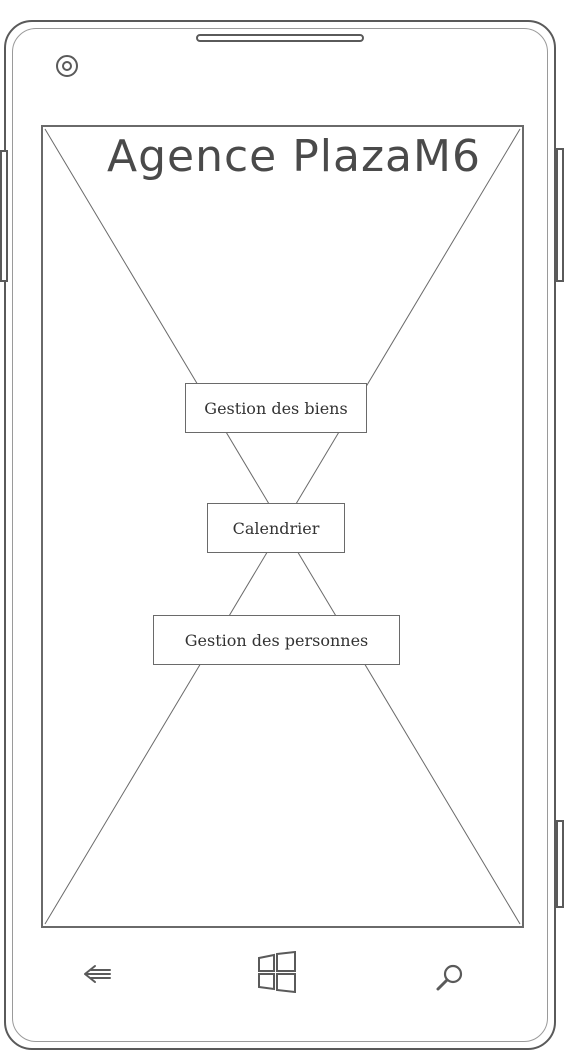 The height and width of the screenshot is (1055, 566). Describe the element at coordinates (560, 864) in the screenshot. I see `right-camera-button` at that location.